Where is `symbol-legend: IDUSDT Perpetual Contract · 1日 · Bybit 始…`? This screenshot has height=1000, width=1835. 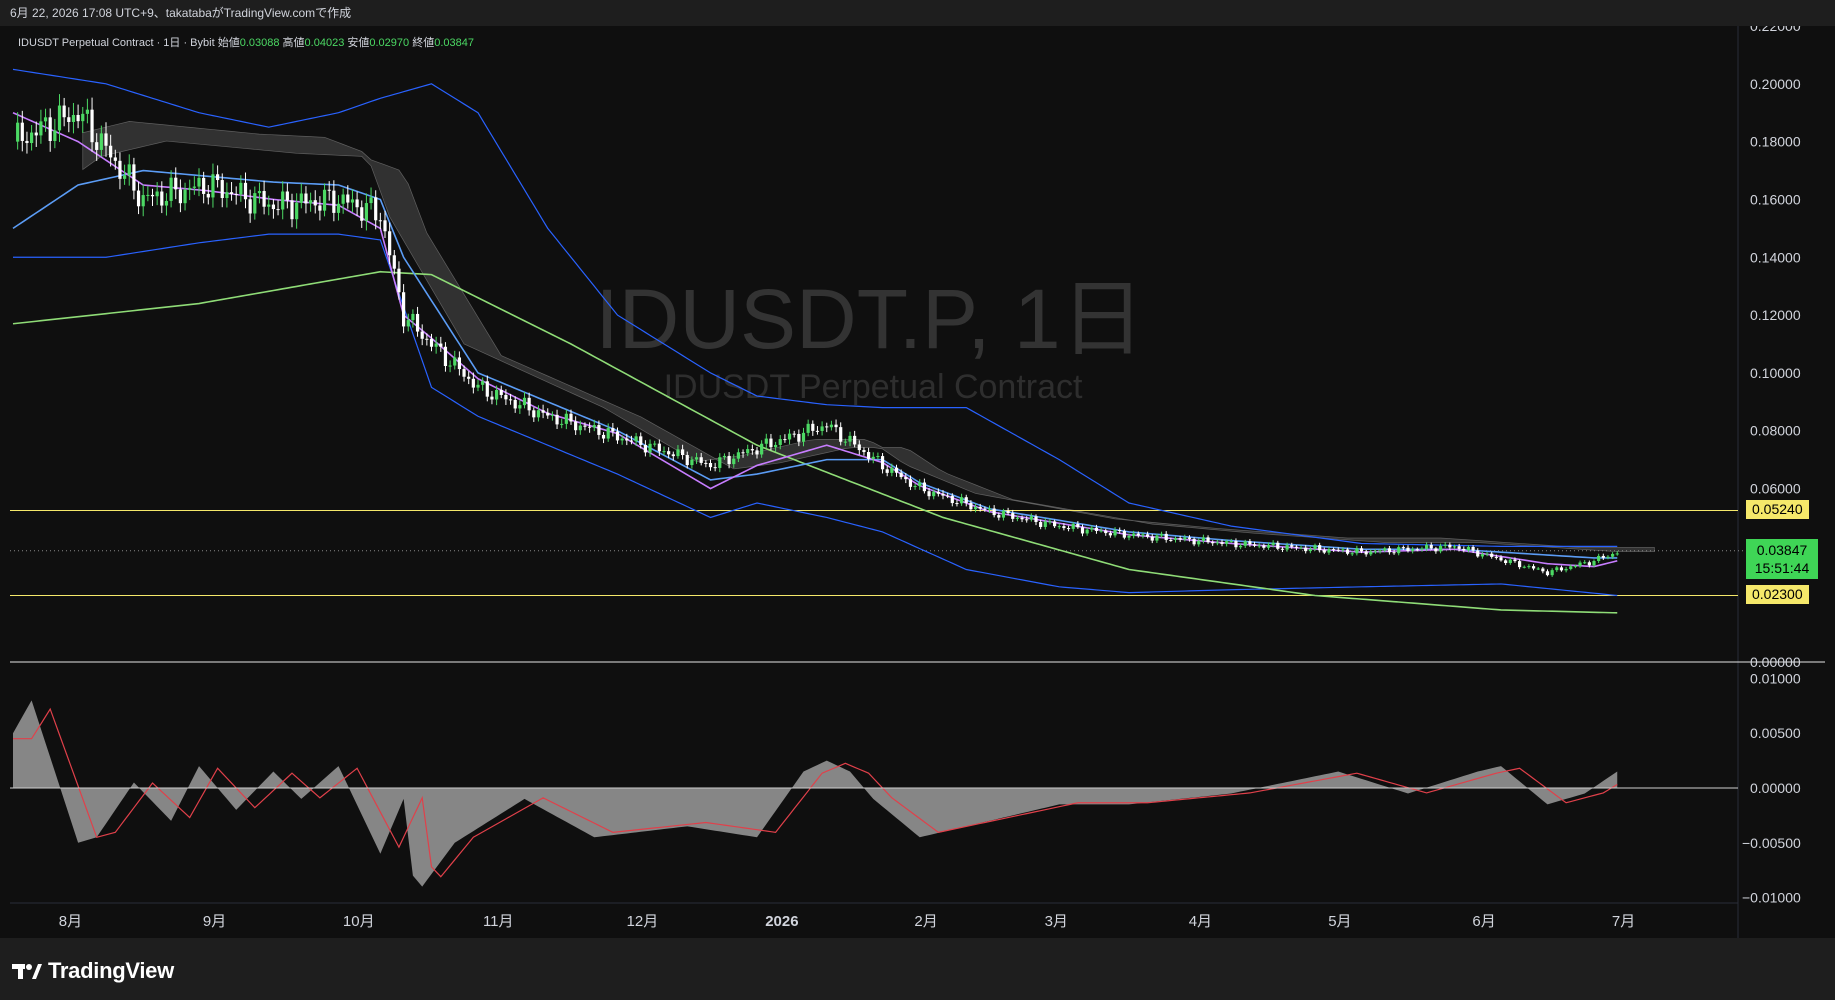 symbol-legend: IDUSDT Perpetual Contract · 1日 · Bybit 始… is located at coordinates (246, 42).